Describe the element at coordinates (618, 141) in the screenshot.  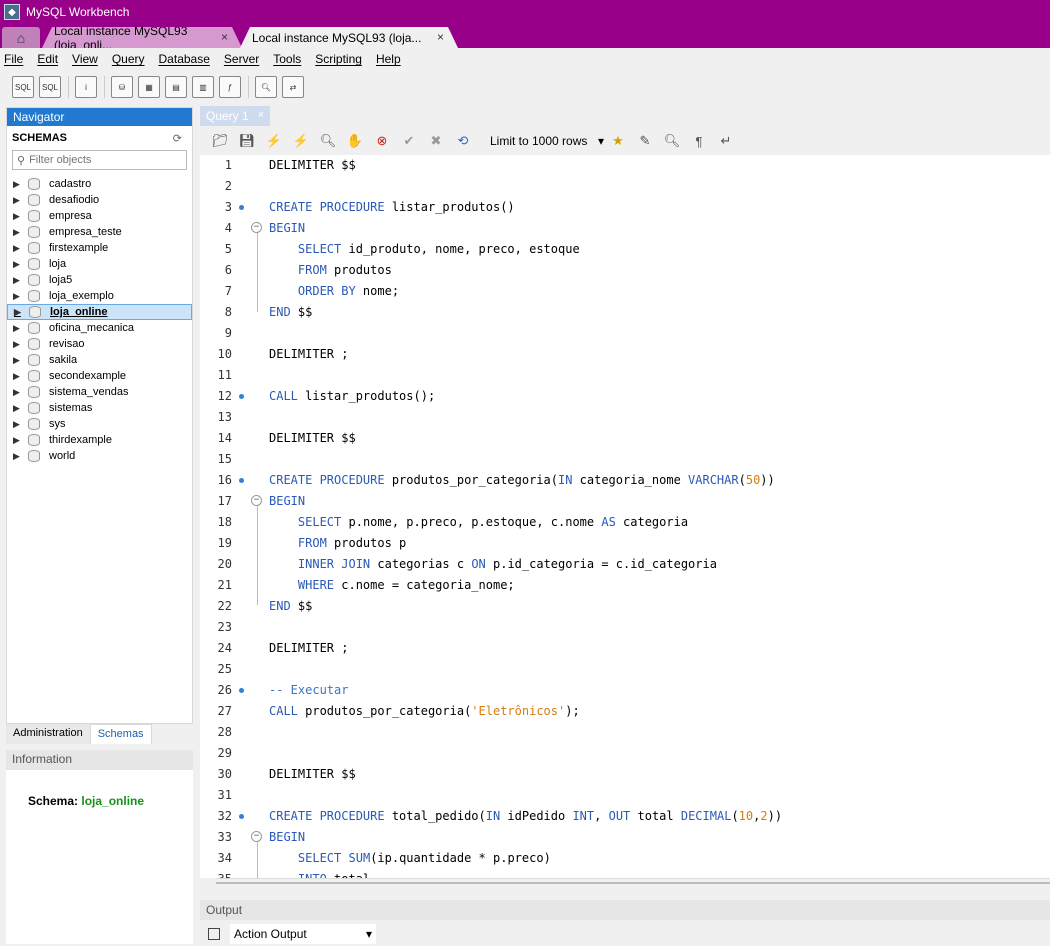
I see `add-snippet-icon: ★` at that location.